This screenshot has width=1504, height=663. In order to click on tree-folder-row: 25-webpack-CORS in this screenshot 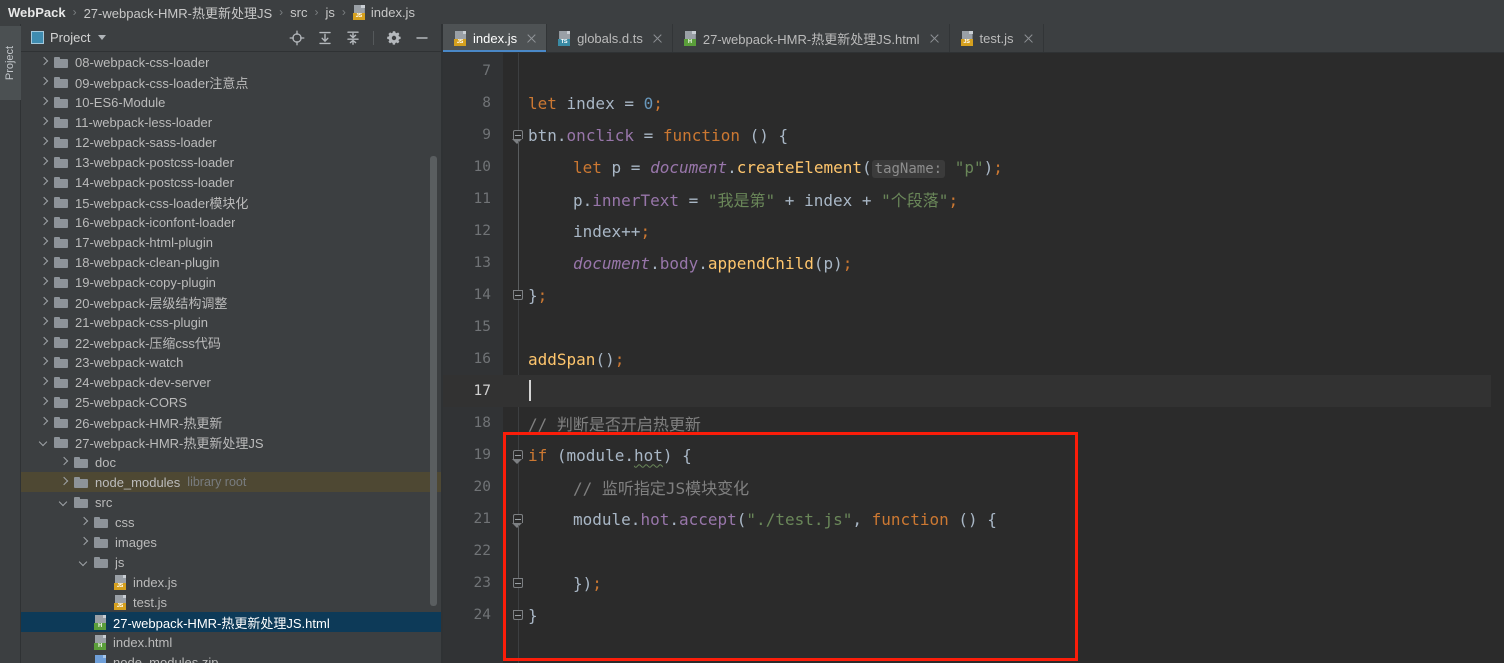, I will do `click(231, 402)`.